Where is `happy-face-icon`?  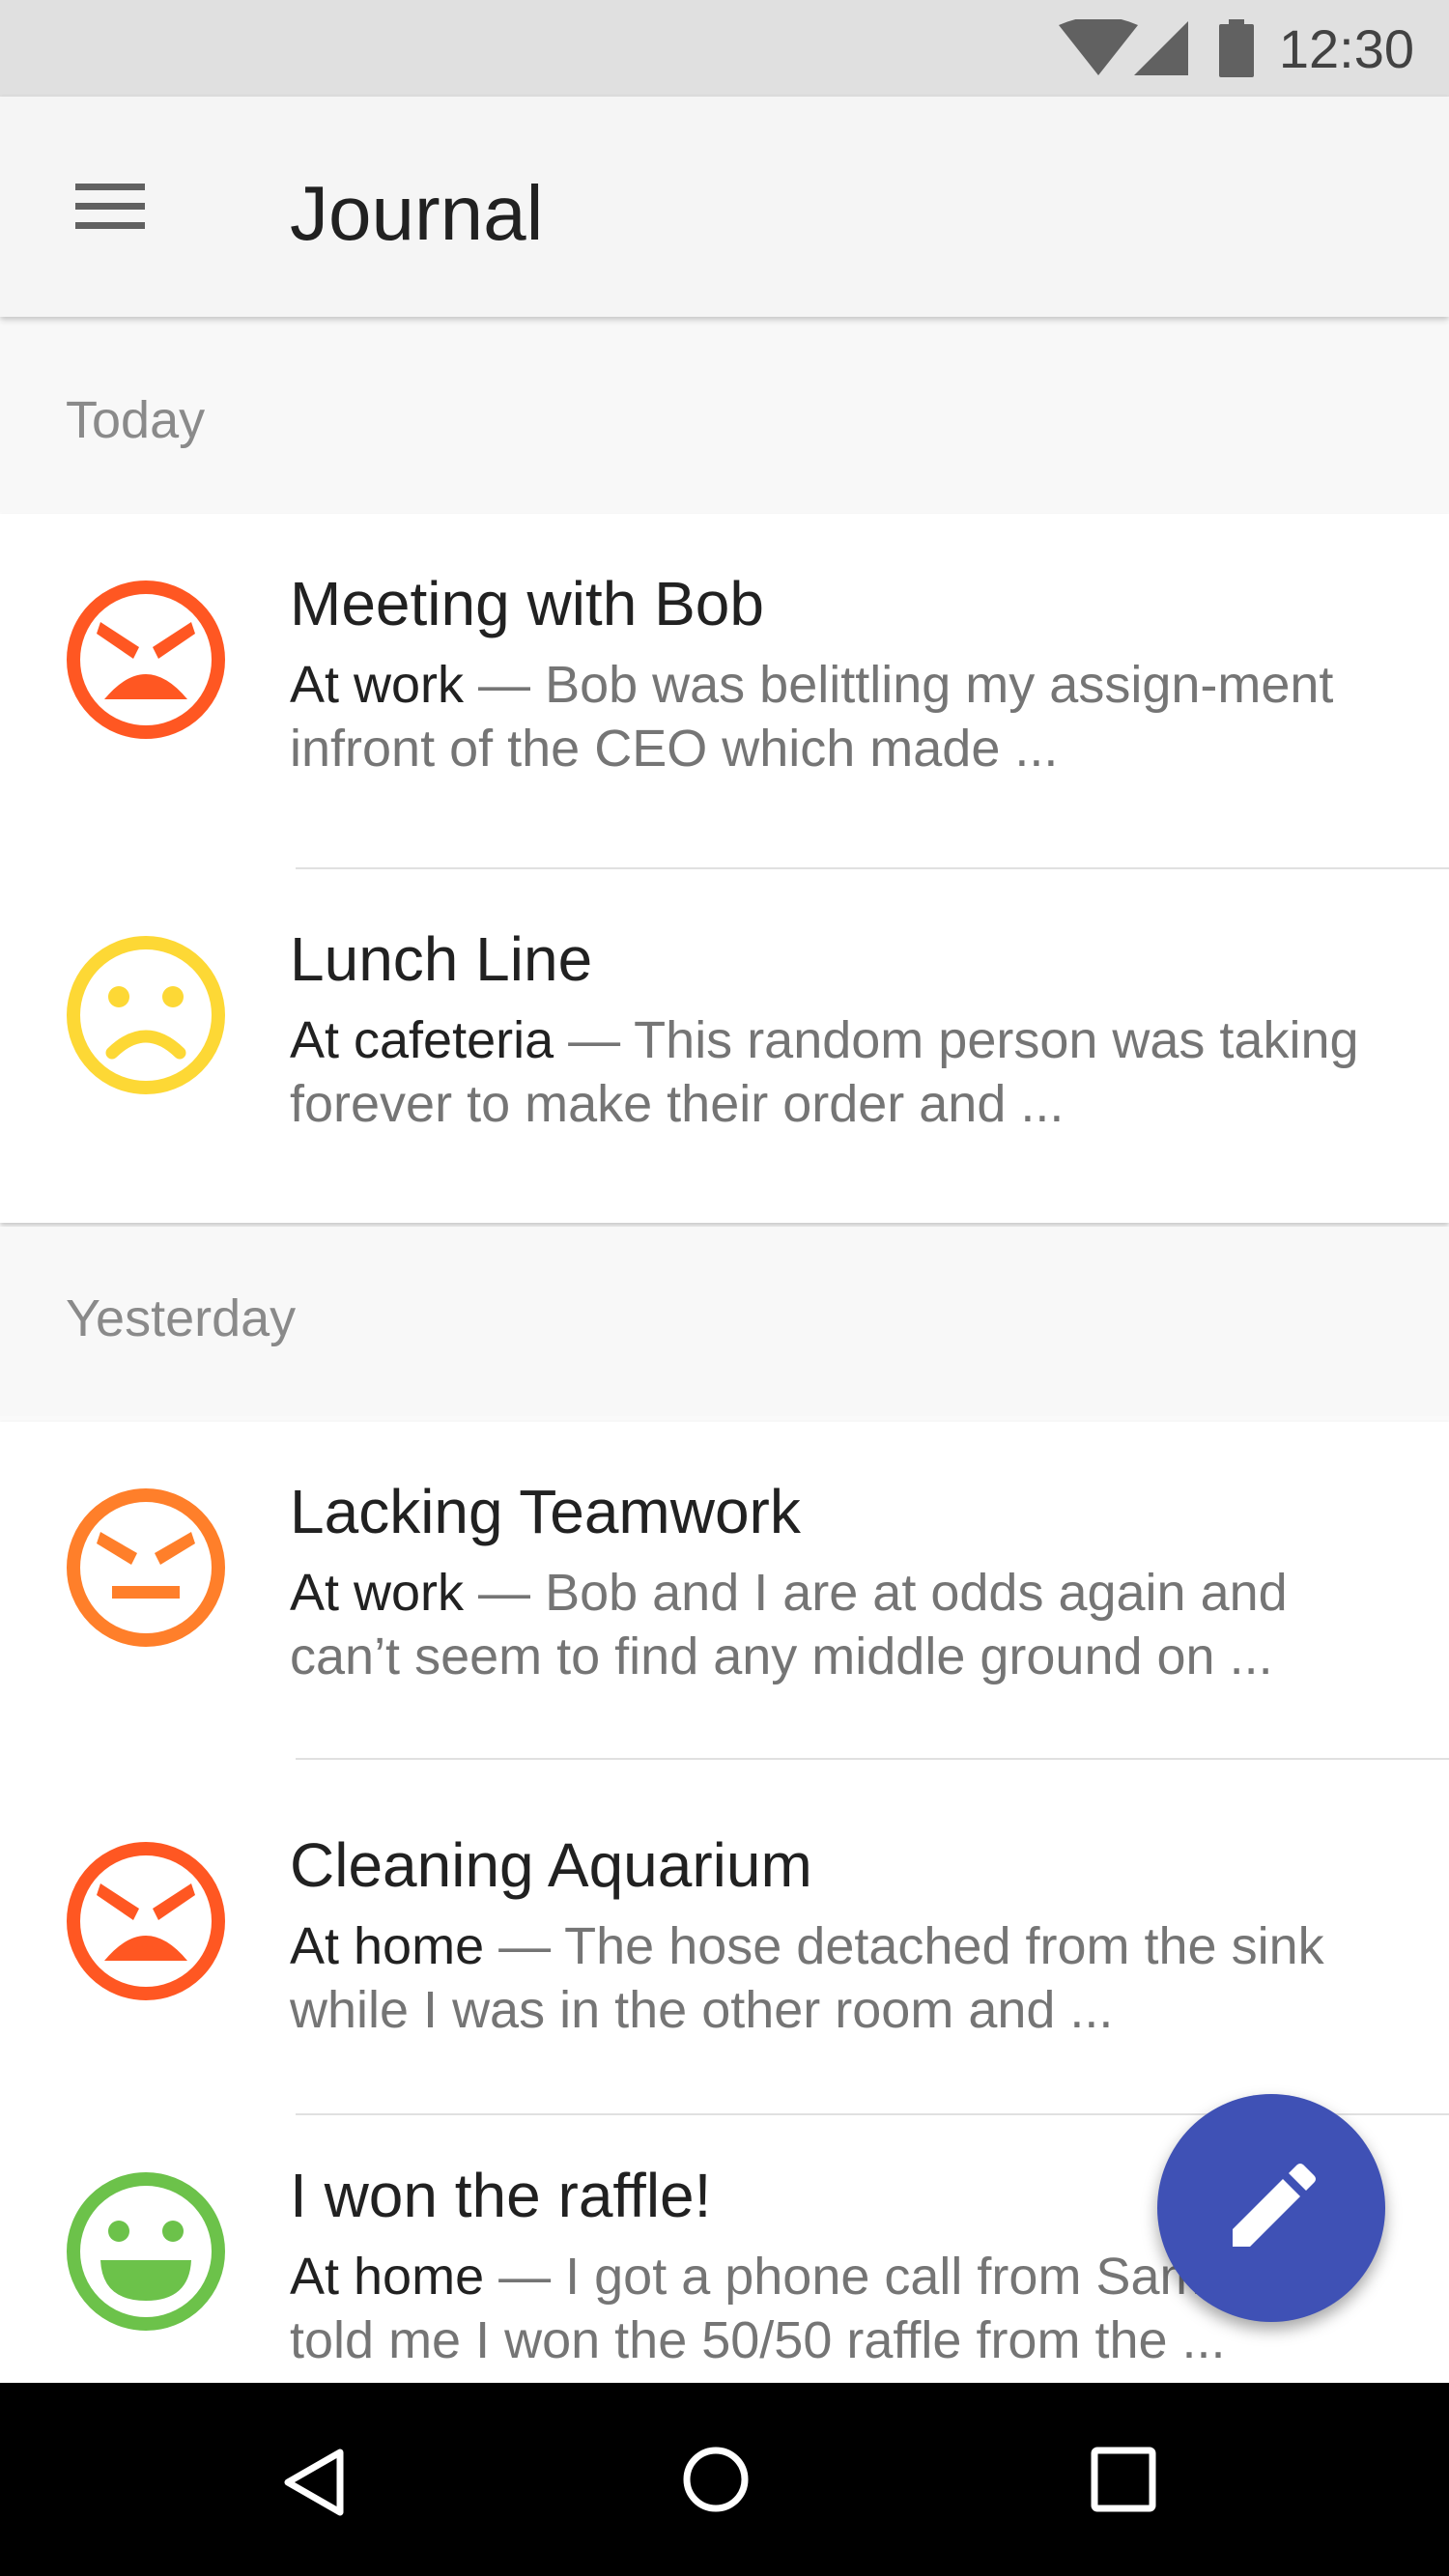 happy-face-icon is located at coordinates (146, 2251).